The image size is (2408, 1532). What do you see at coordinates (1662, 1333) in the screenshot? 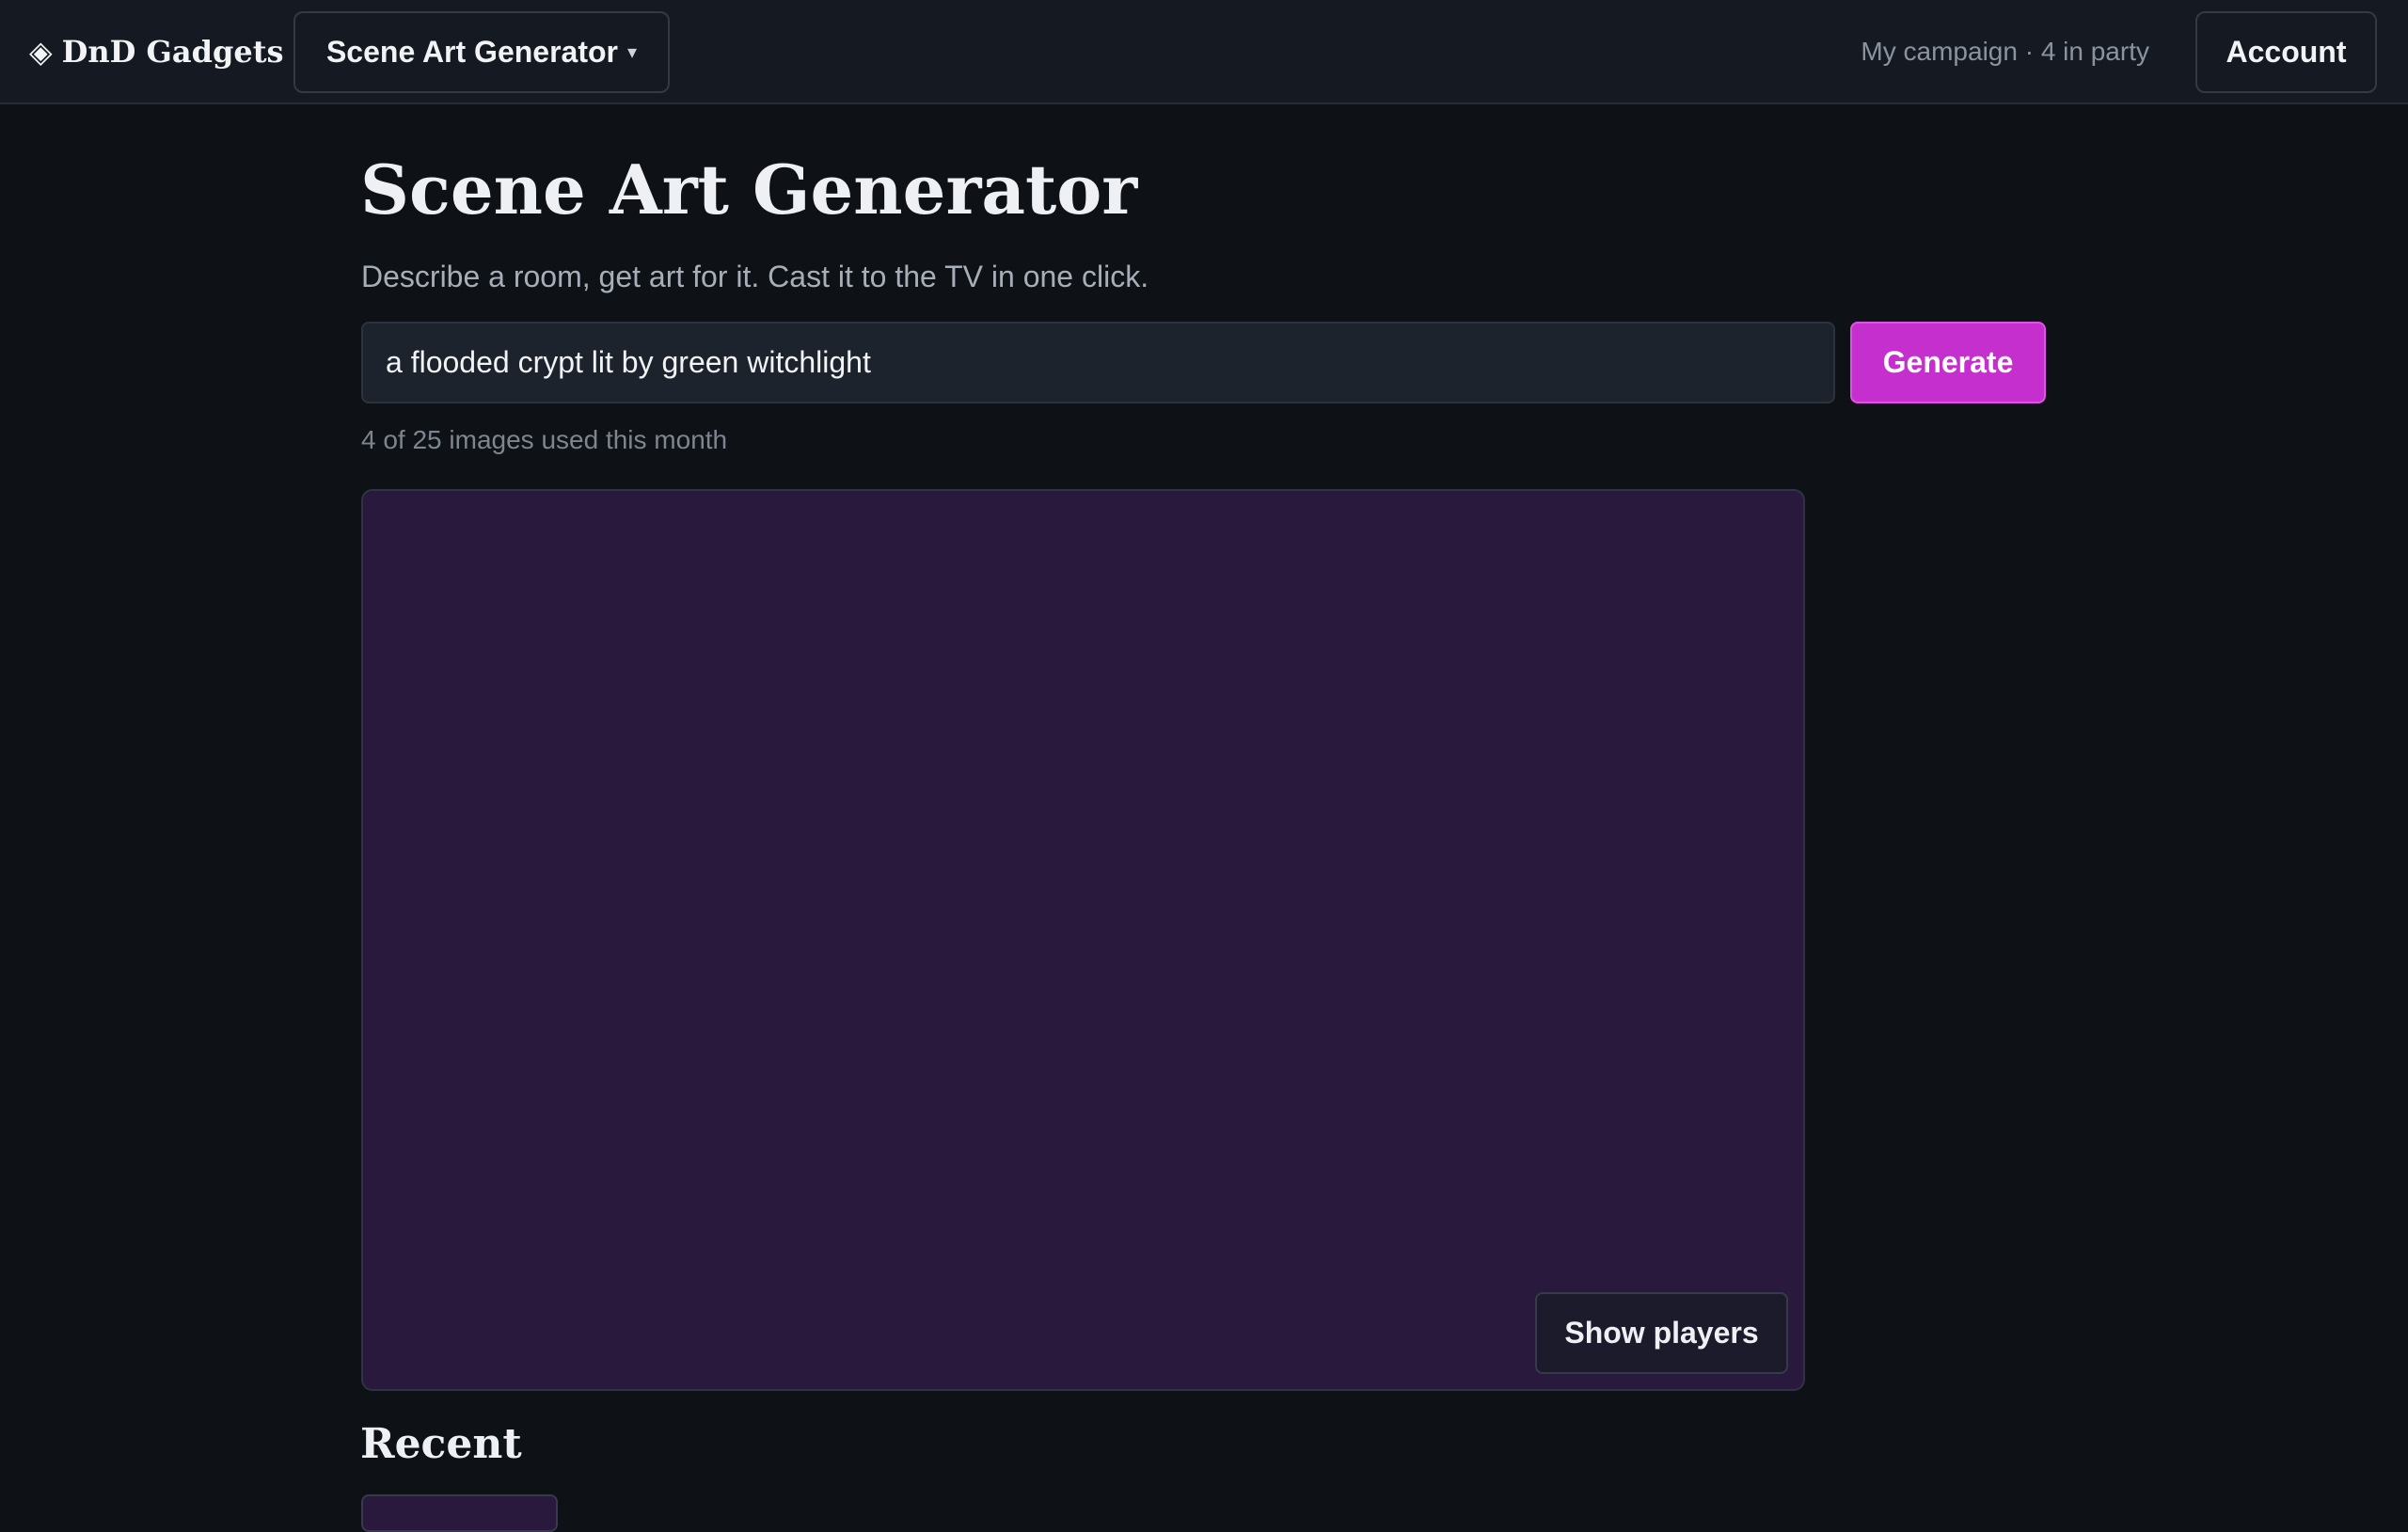
I see `show-players-button: Show players` at bounding box center [1662, 1333].